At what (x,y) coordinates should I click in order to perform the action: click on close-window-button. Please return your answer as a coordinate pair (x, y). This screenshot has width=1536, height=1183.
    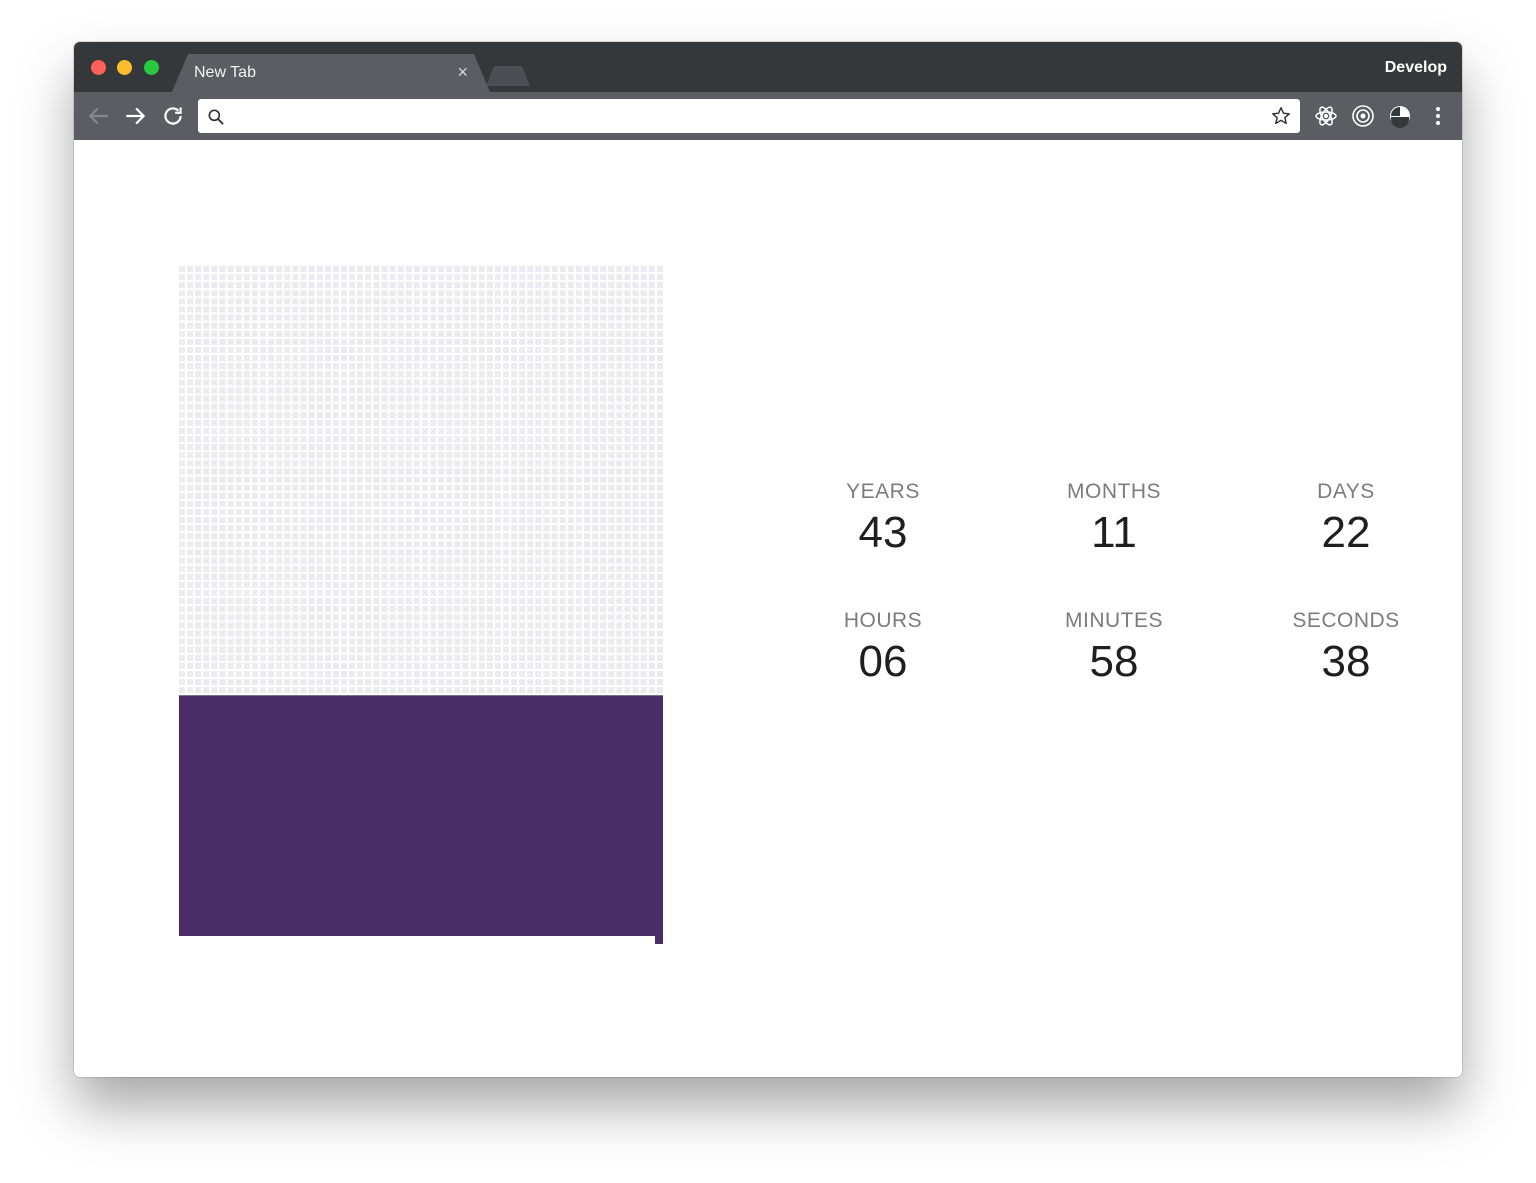
    Looking at the image, I should click on (98, 67).